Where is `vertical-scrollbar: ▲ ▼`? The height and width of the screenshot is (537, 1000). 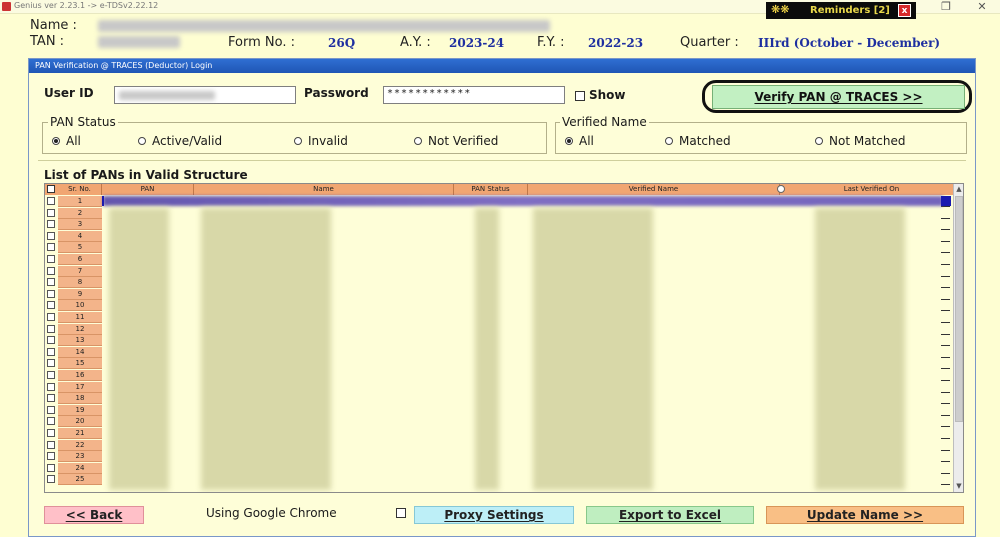
vertical-scrollbar: ▲ ▼ is located at coordinates (958, 338).